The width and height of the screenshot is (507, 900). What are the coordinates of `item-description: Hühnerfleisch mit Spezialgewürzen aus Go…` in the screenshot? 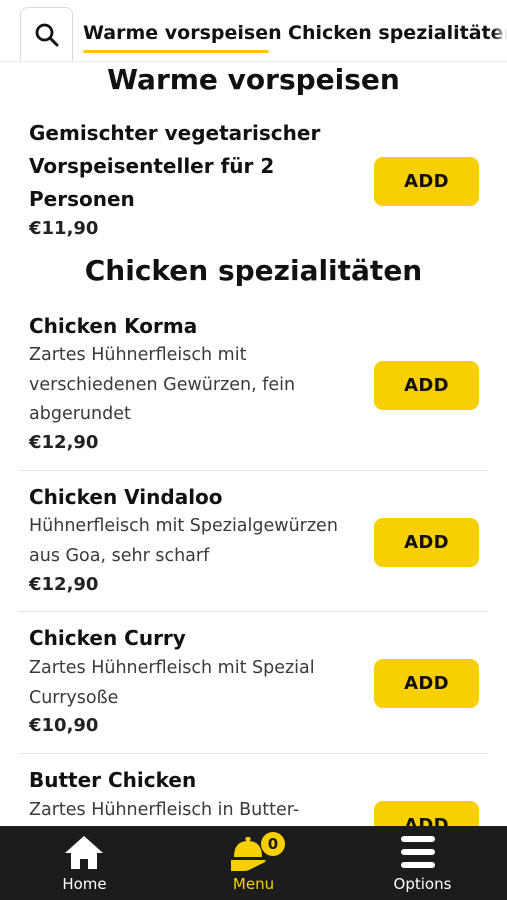 It's located at (183, 541).